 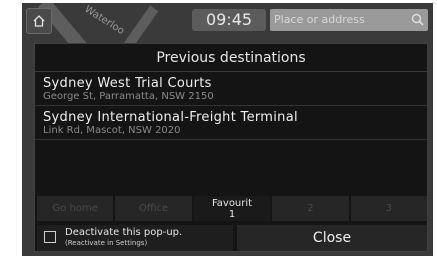 I want to click on favourite-number: 1, so click(x=232, y=214).